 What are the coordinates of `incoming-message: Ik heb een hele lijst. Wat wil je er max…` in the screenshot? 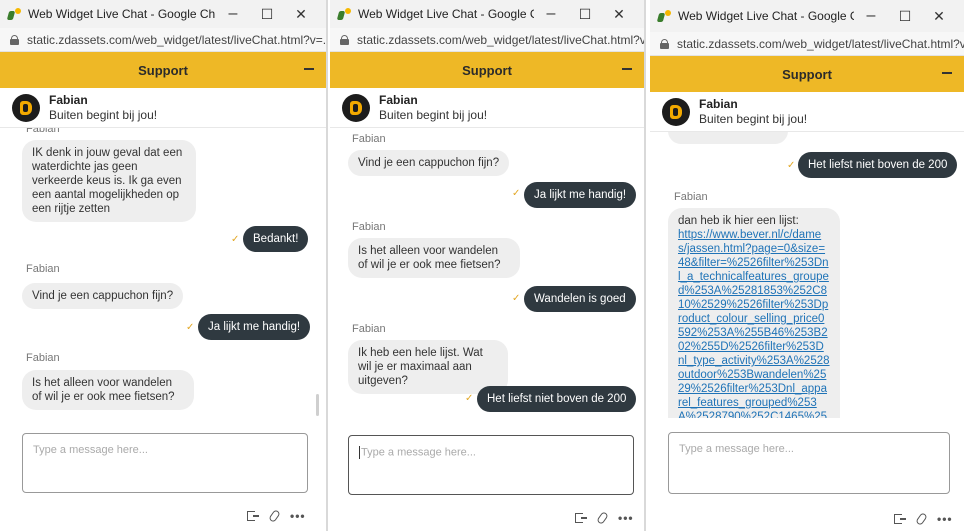 It's located at (428, 367).